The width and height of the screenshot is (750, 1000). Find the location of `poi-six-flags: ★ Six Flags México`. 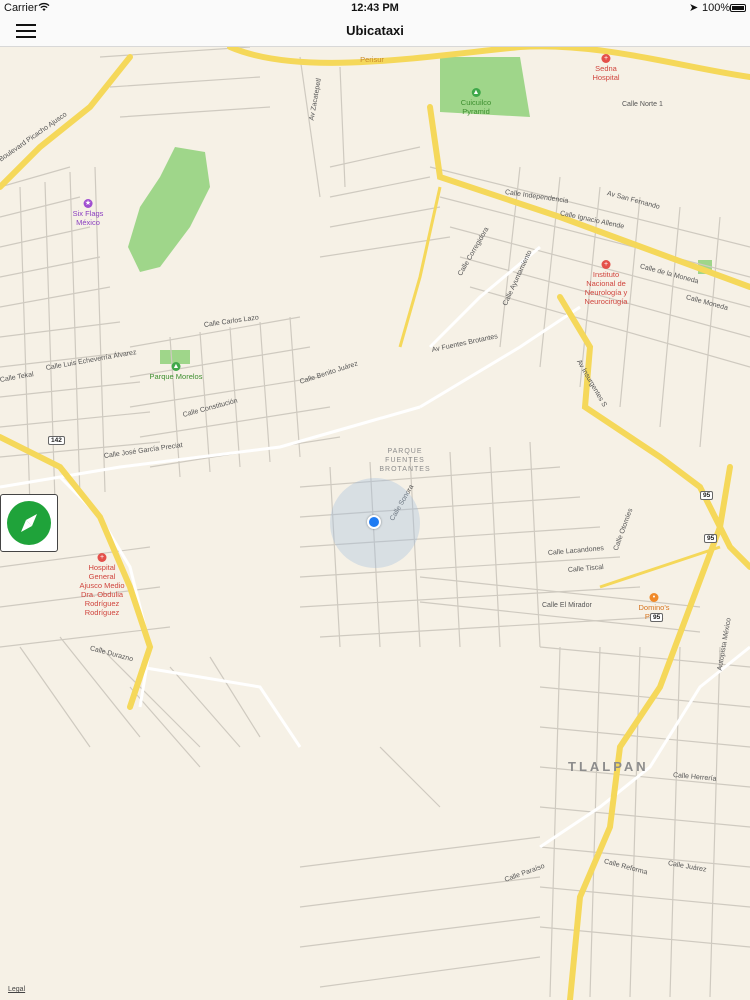

poi-six-flags: ★ Six Flags México is located at coordinates (88, 208).